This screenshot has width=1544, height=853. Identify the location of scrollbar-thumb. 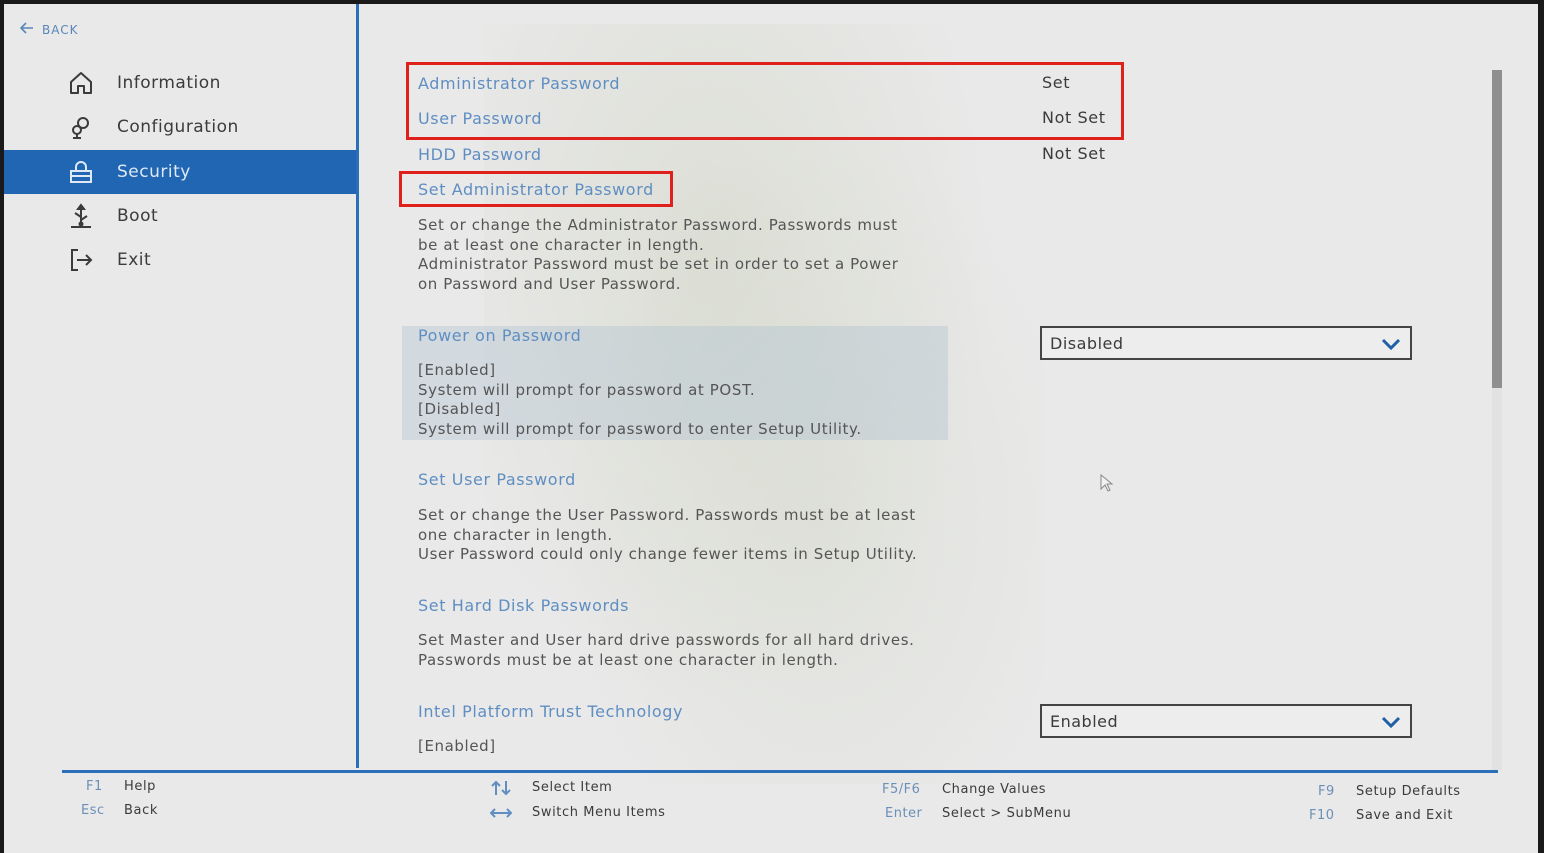
(1497, 229).